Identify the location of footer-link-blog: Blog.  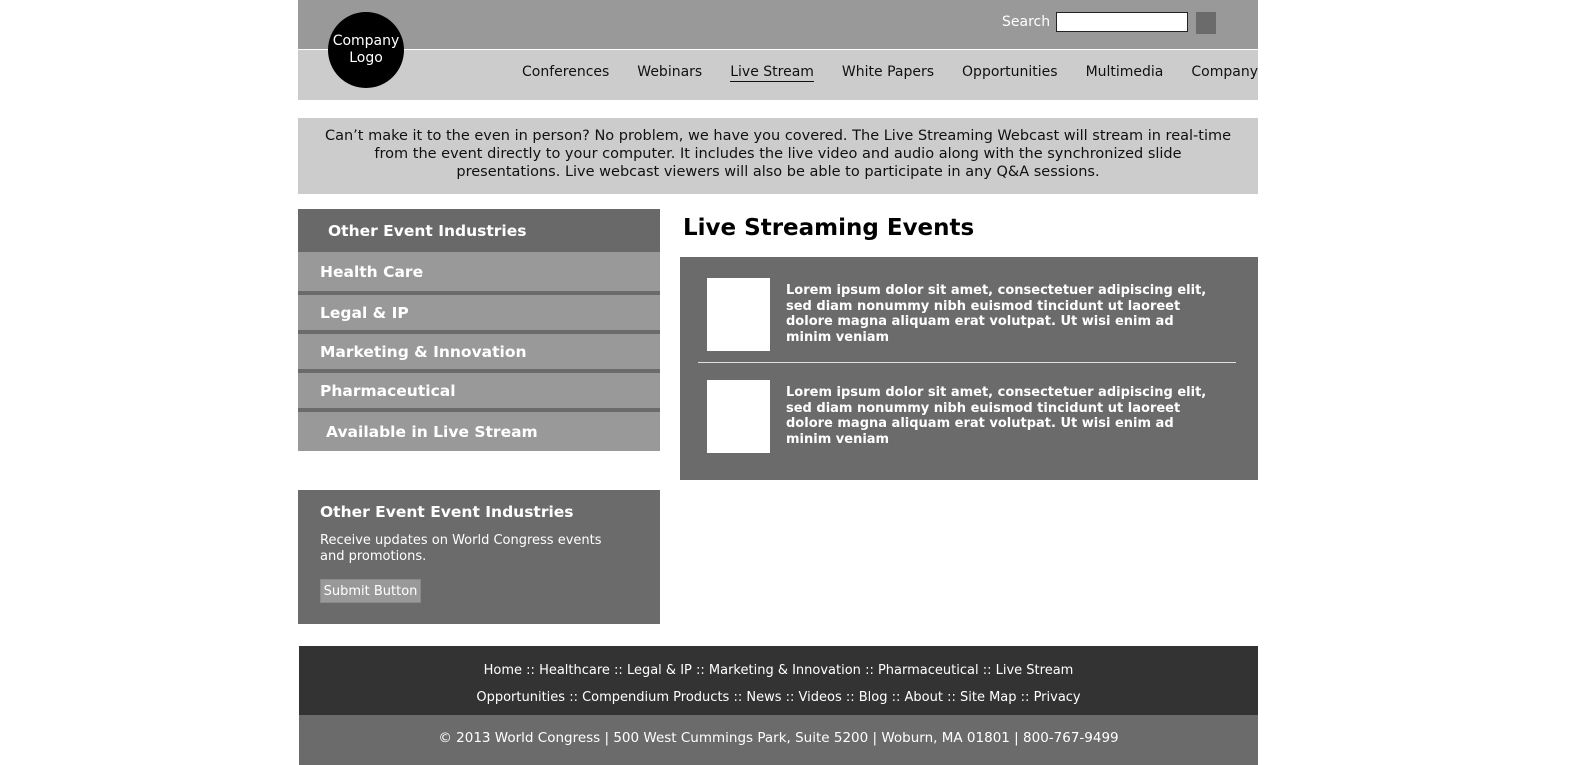
(873, 697).